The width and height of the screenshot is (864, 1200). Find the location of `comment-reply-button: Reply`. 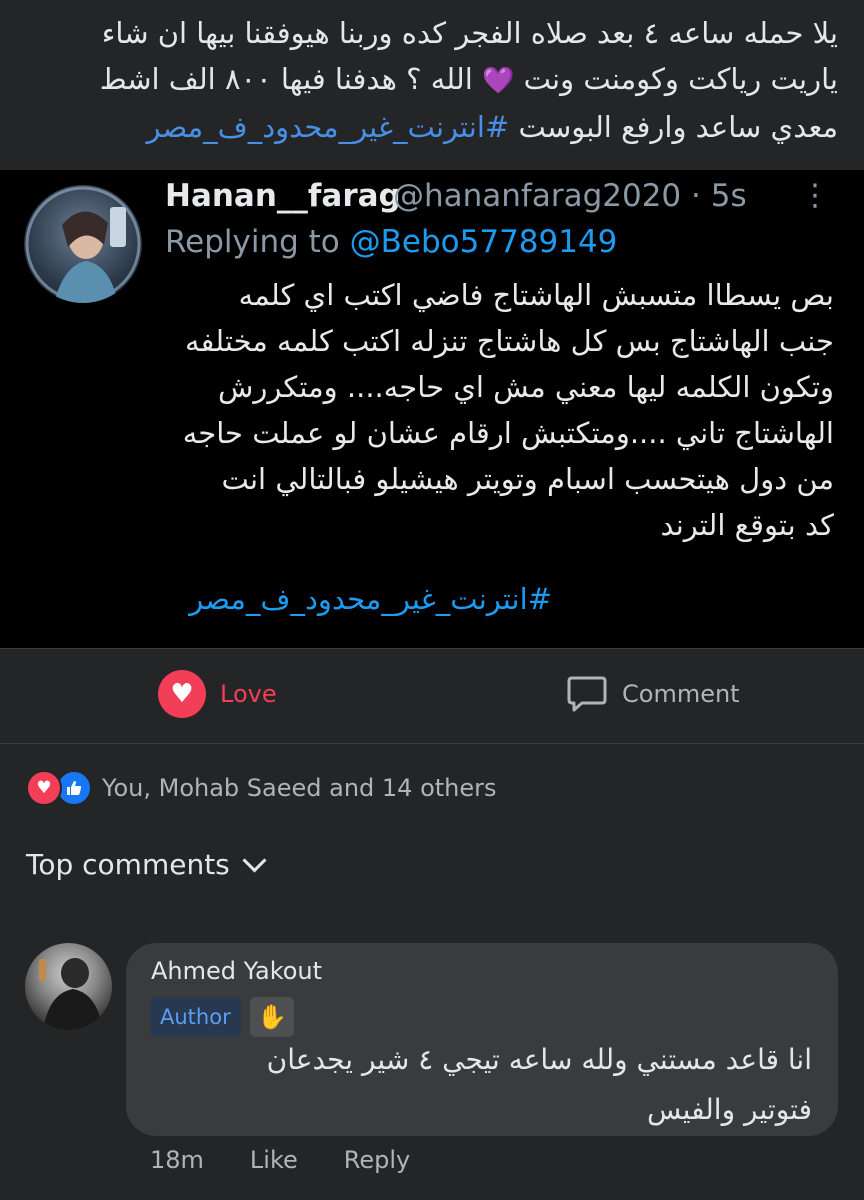

comment-reply-button: Reply is located at coordinates (377, 1160).